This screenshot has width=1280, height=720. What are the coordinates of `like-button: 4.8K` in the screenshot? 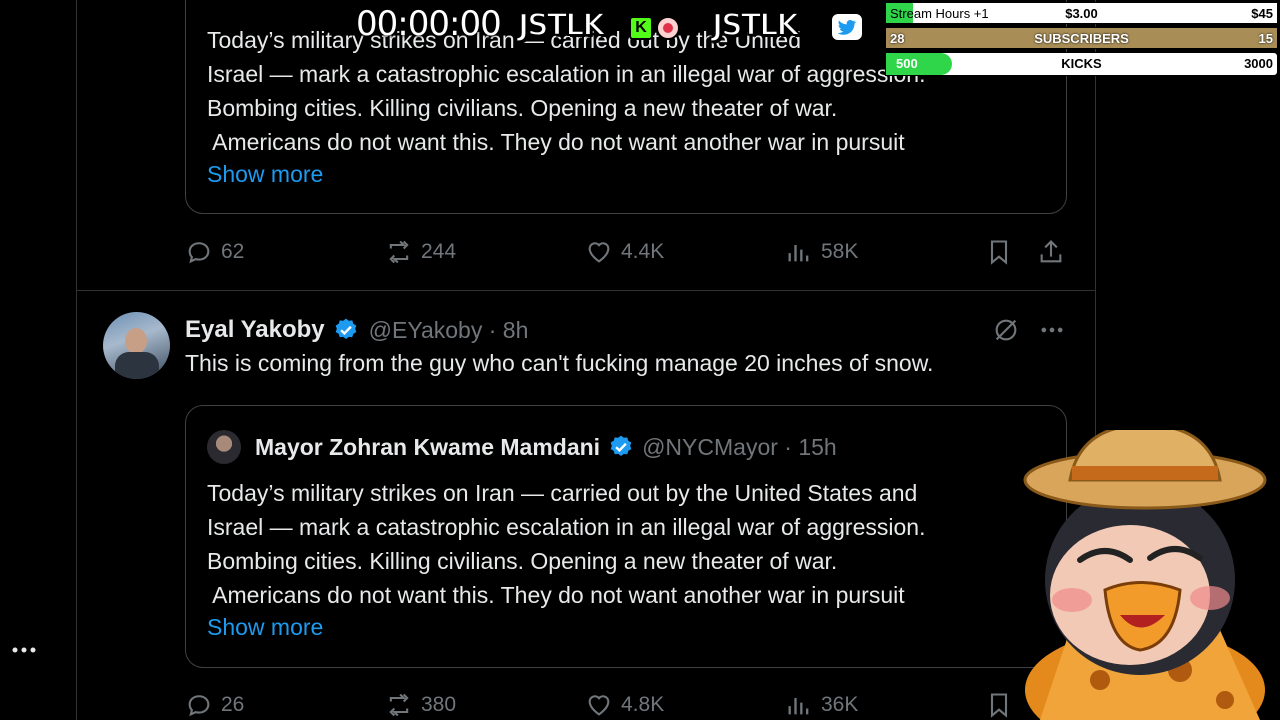 It's located at (624, 705).